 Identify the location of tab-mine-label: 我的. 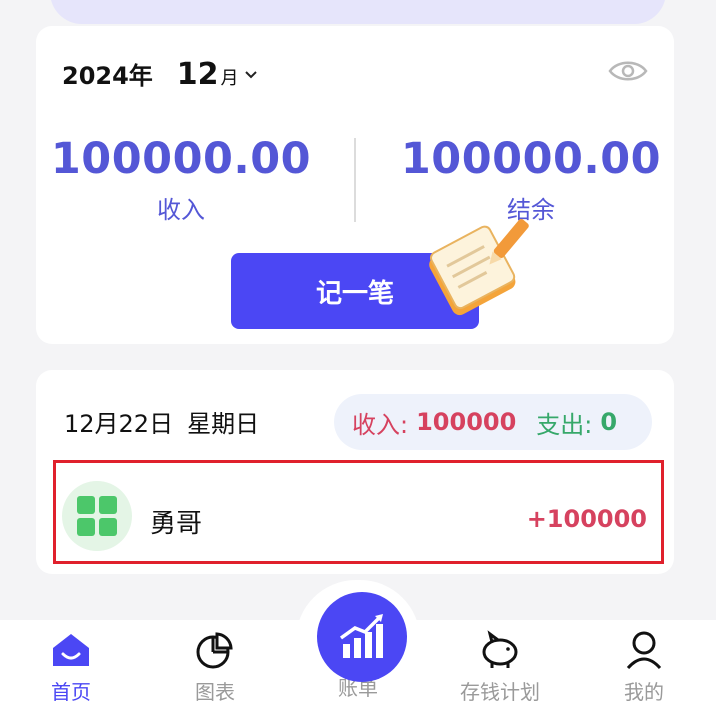
(644, 692).